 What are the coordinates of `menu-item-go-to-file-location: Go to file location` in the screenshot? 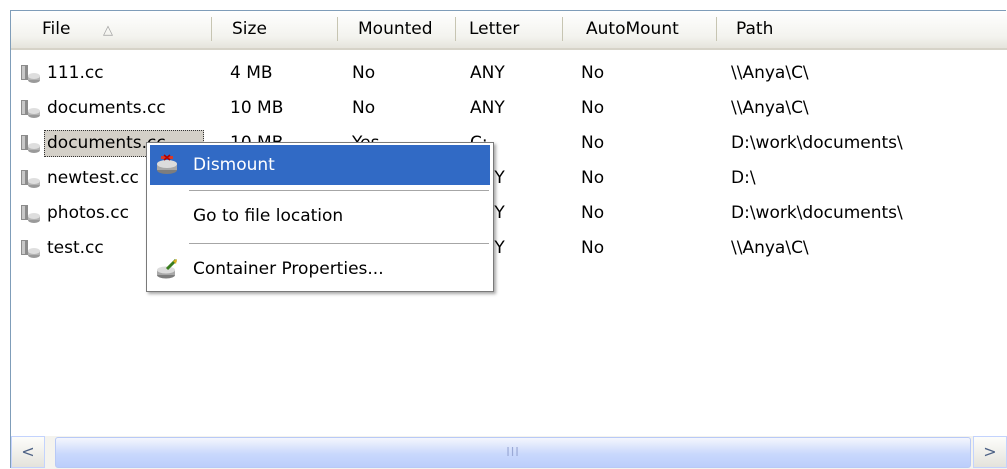 It's located at (320, 216).